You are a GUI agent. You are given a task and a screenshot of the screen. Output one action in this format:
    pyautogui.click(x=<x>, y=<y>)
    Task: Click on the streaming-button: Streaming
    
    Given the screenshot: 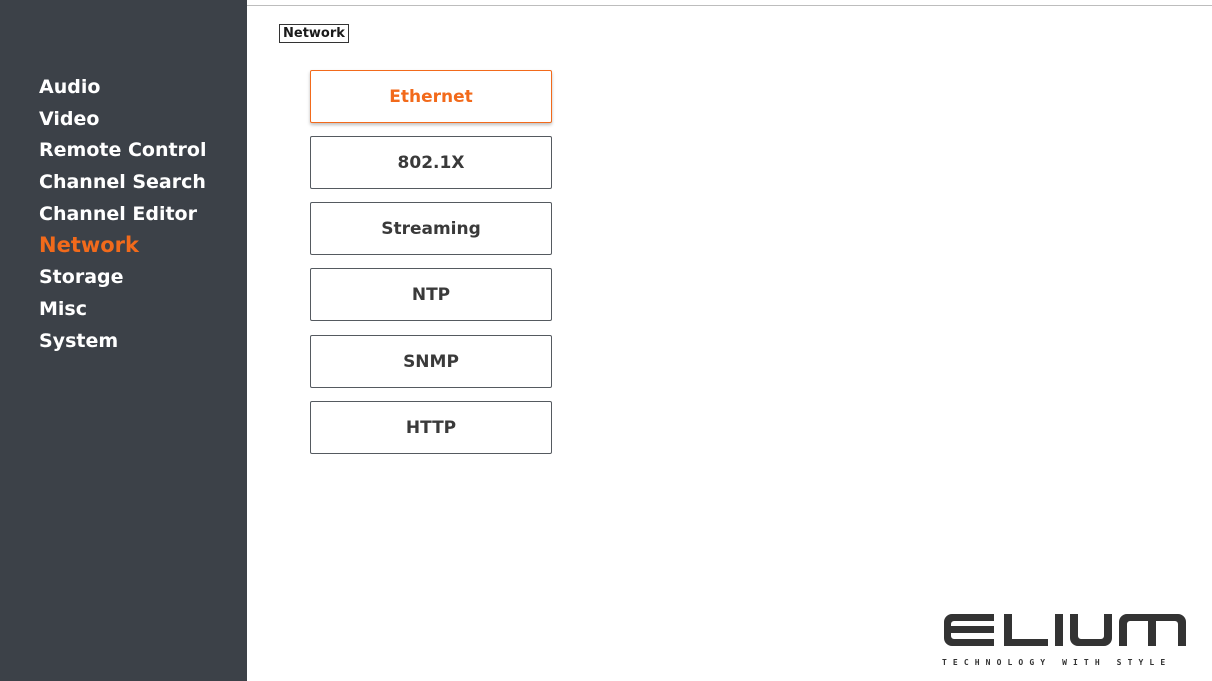 What is the action you would take?
    pyautogui.click(x=431, y=228)
    